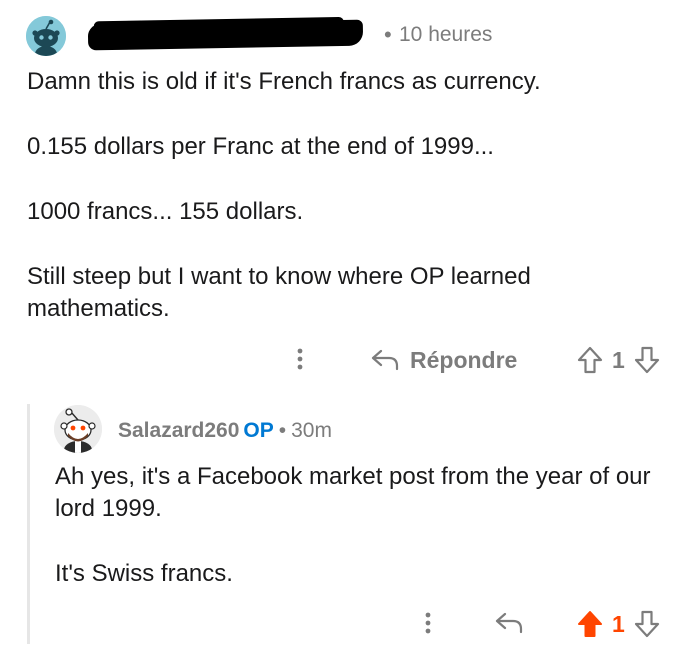 The height and width of the screenshot is (645, 700). What do you see at coordinates (225, 35) in the screenshot?
I see `redacted-username` at bounding box center [225, 35].